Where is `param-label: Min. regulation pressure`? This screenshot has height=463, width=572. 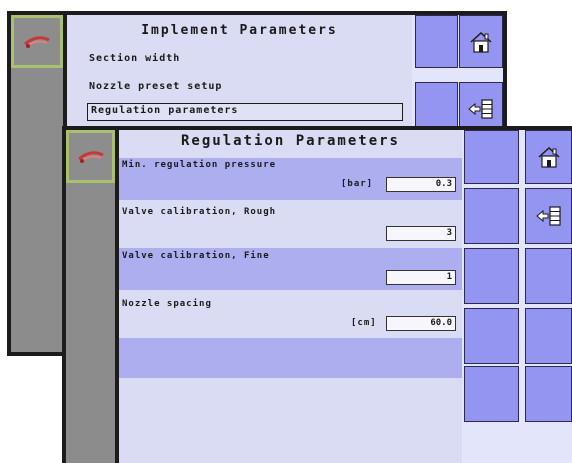
param-label: Min. regulation pressure is located at coordinates (199, 165).